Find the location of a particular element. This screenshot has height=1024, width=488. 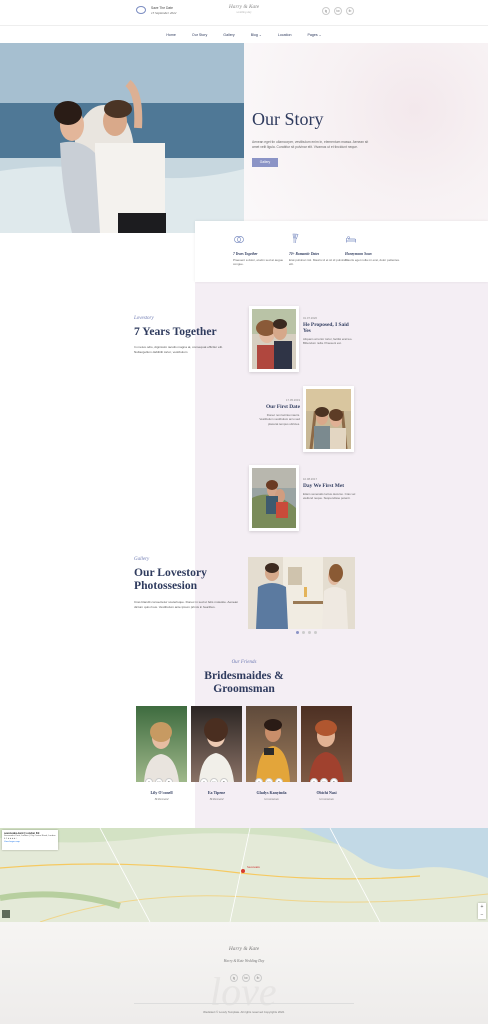

zoom-in-button: + is located at coordinates (482, 907).